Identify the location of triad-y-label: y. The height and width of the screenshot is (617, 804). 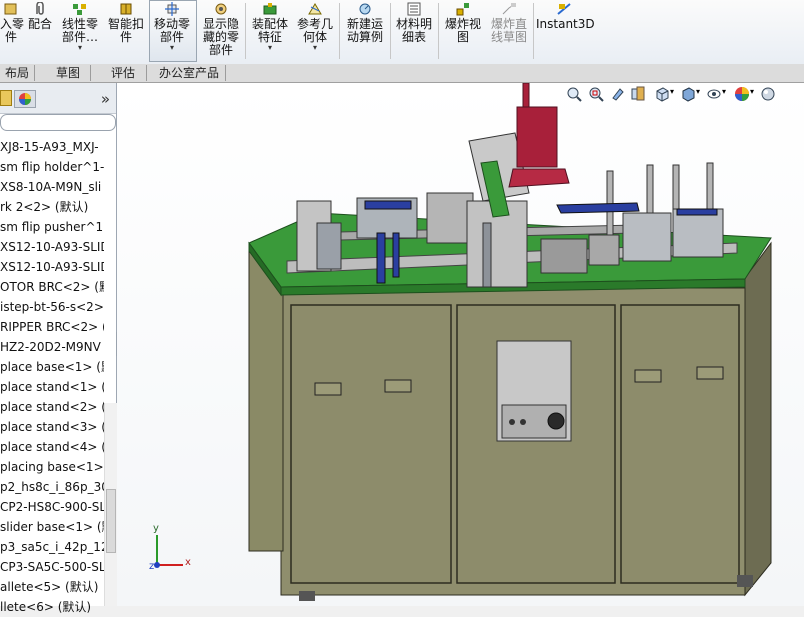
(156, 528).